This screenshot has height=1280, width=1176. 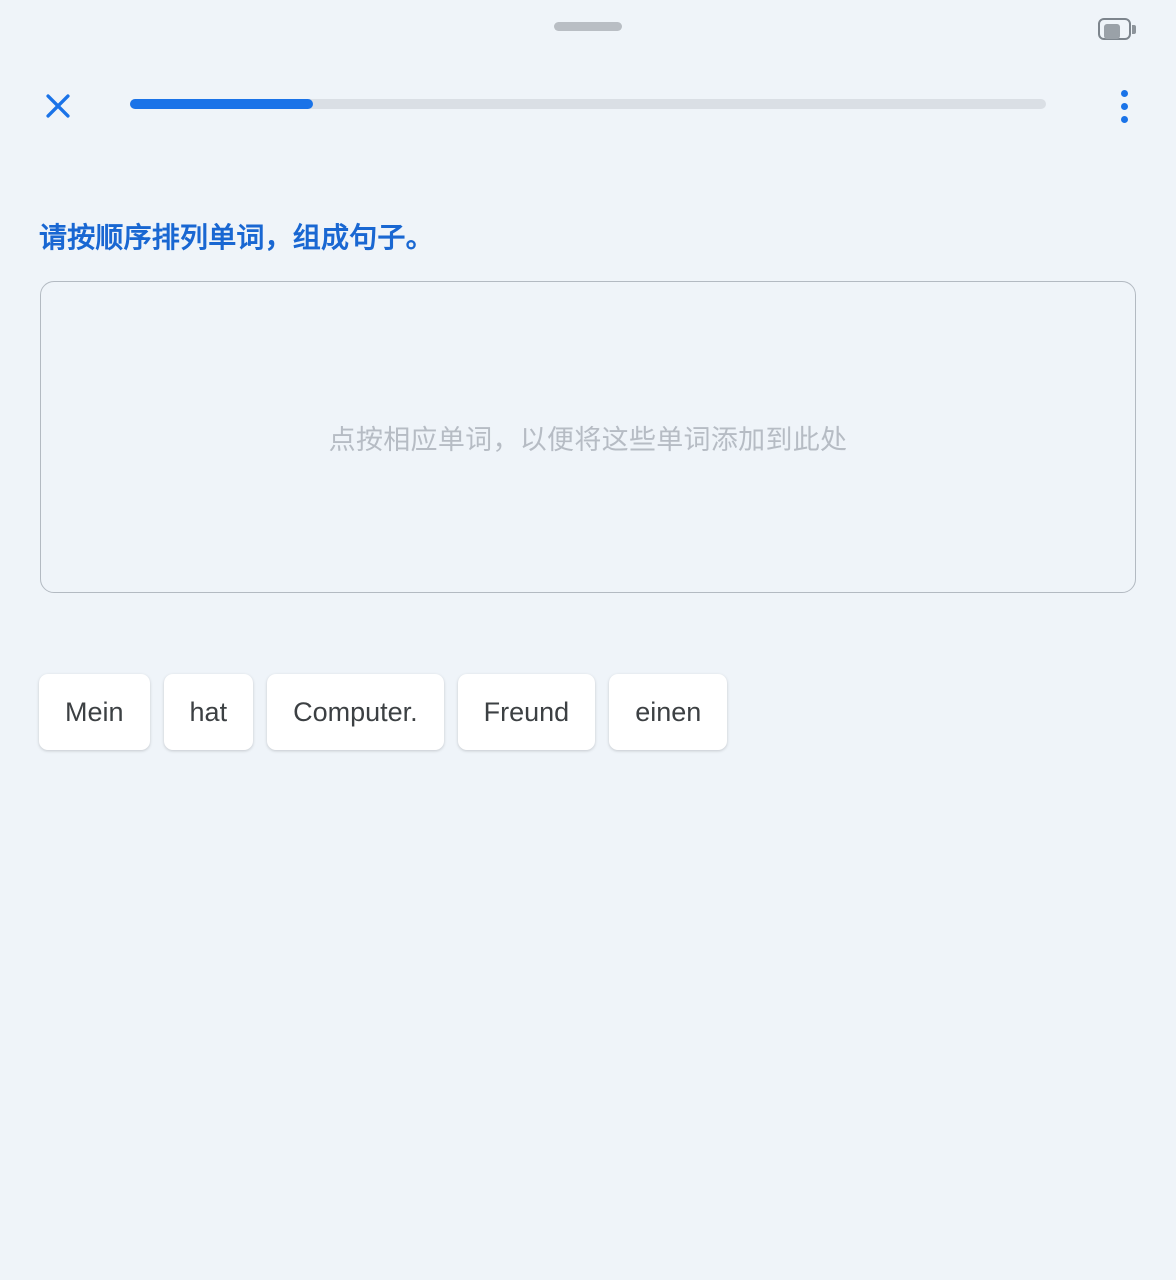 I want to click on drag-handle, so click(x=588, y=26).